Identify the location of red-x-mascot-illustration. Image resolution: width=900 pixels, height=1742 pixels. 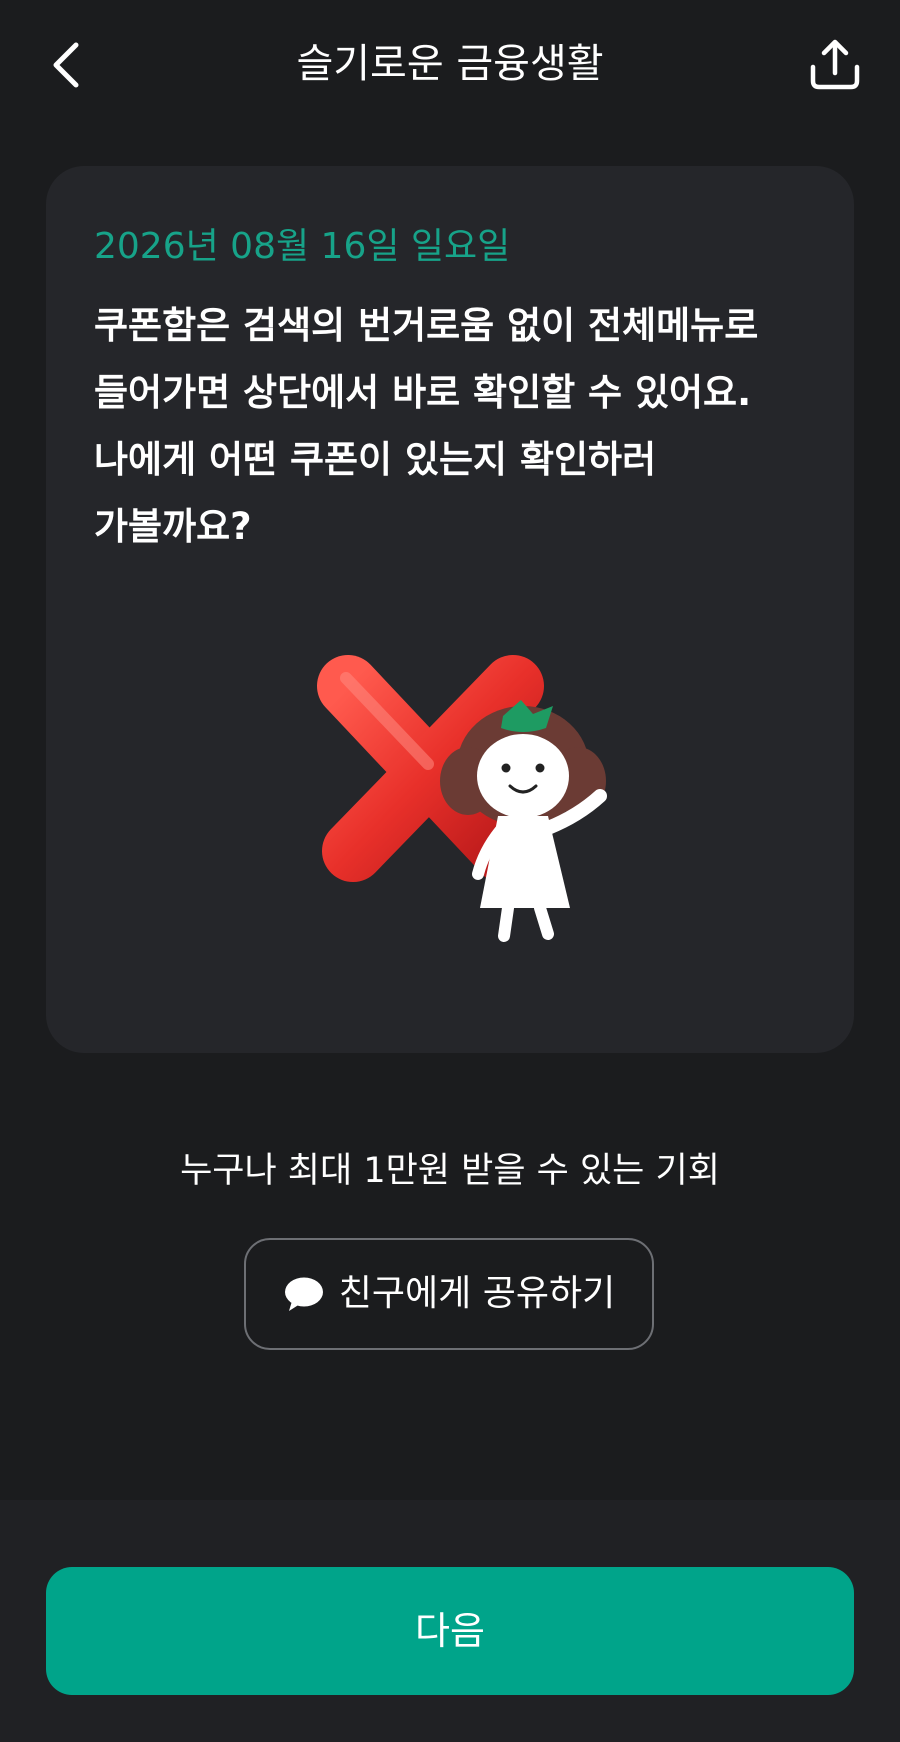
(462, 798).